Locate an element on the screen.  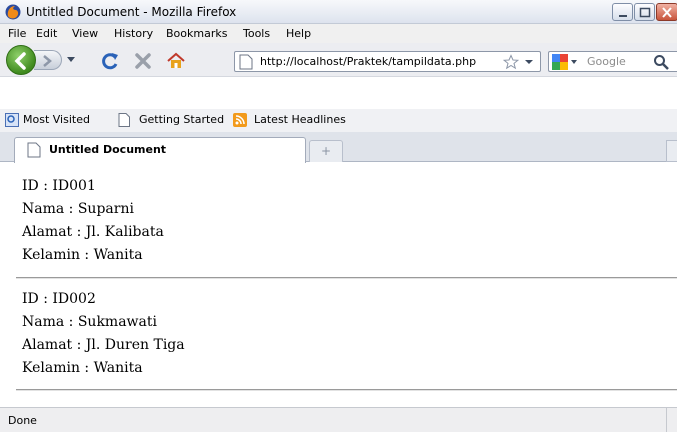
search-bar: Google is located at coordinates (612, 61).